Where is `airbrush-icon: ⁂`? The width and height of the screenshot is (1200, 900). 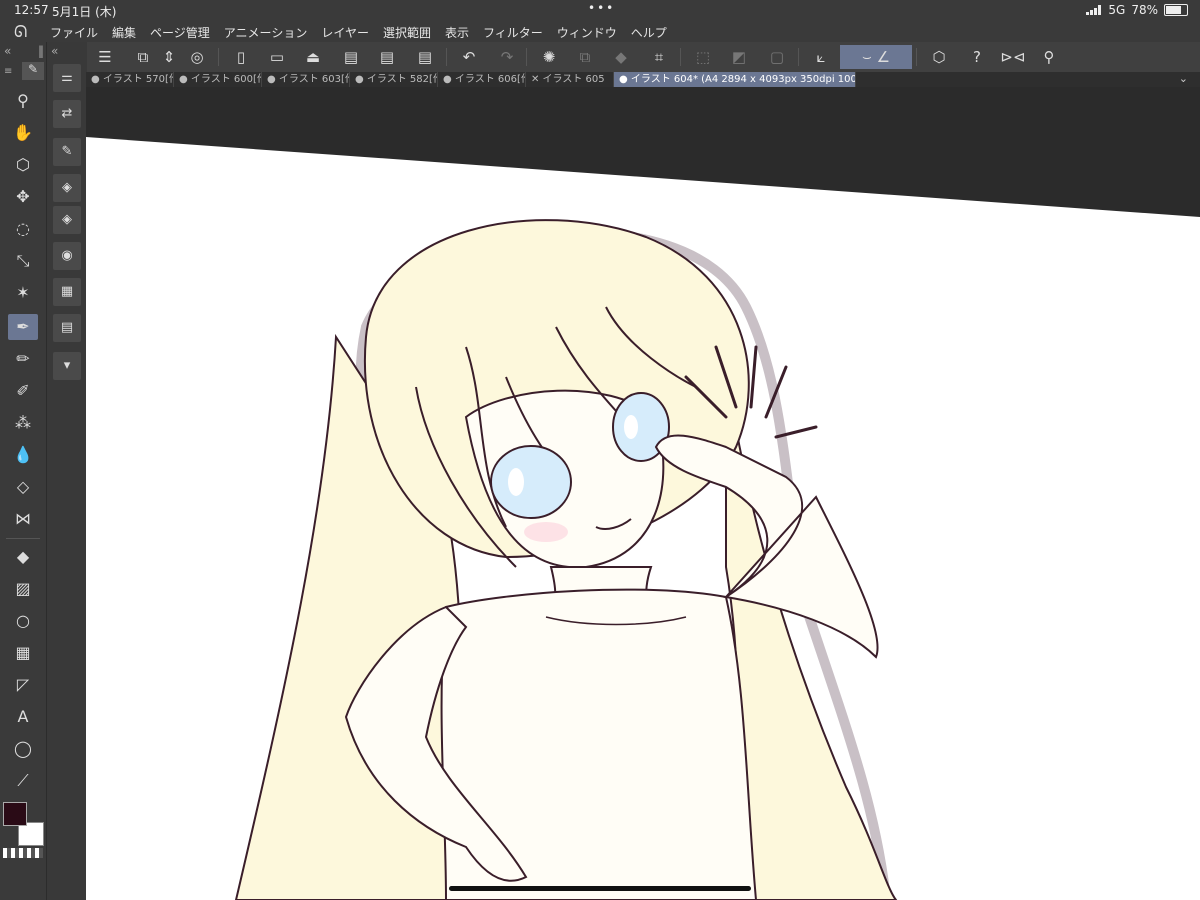
airbrush-icon: ⁂ is located at coordinates (23, 423).